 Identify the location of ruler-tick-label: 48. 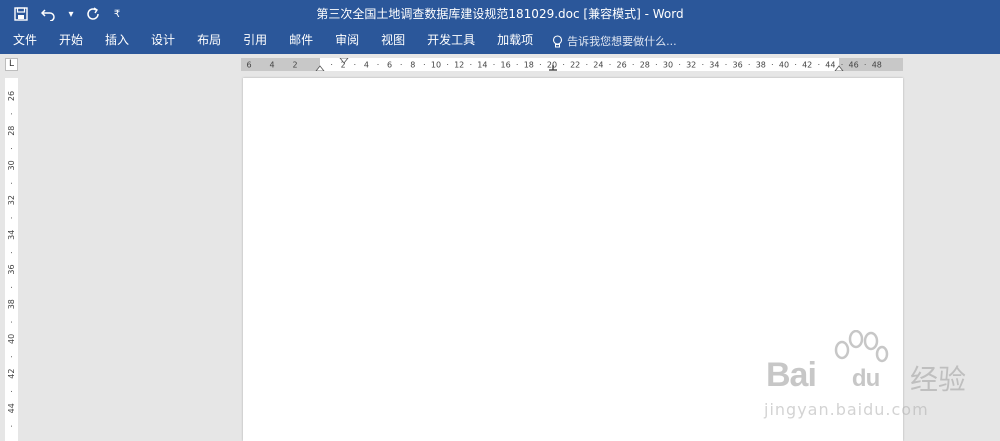
(877, 65).